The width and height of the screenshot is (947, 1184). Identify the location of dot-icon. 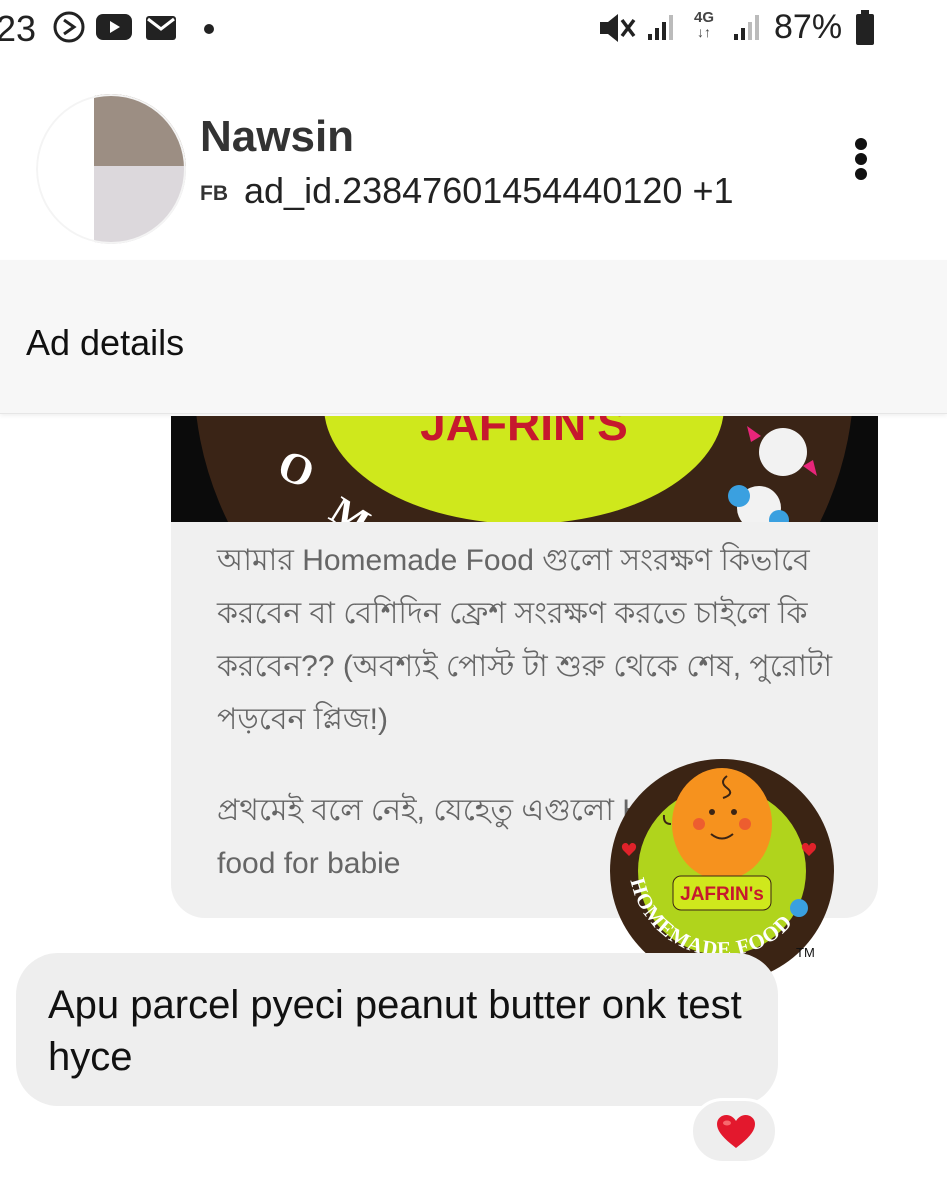
(209, 29).